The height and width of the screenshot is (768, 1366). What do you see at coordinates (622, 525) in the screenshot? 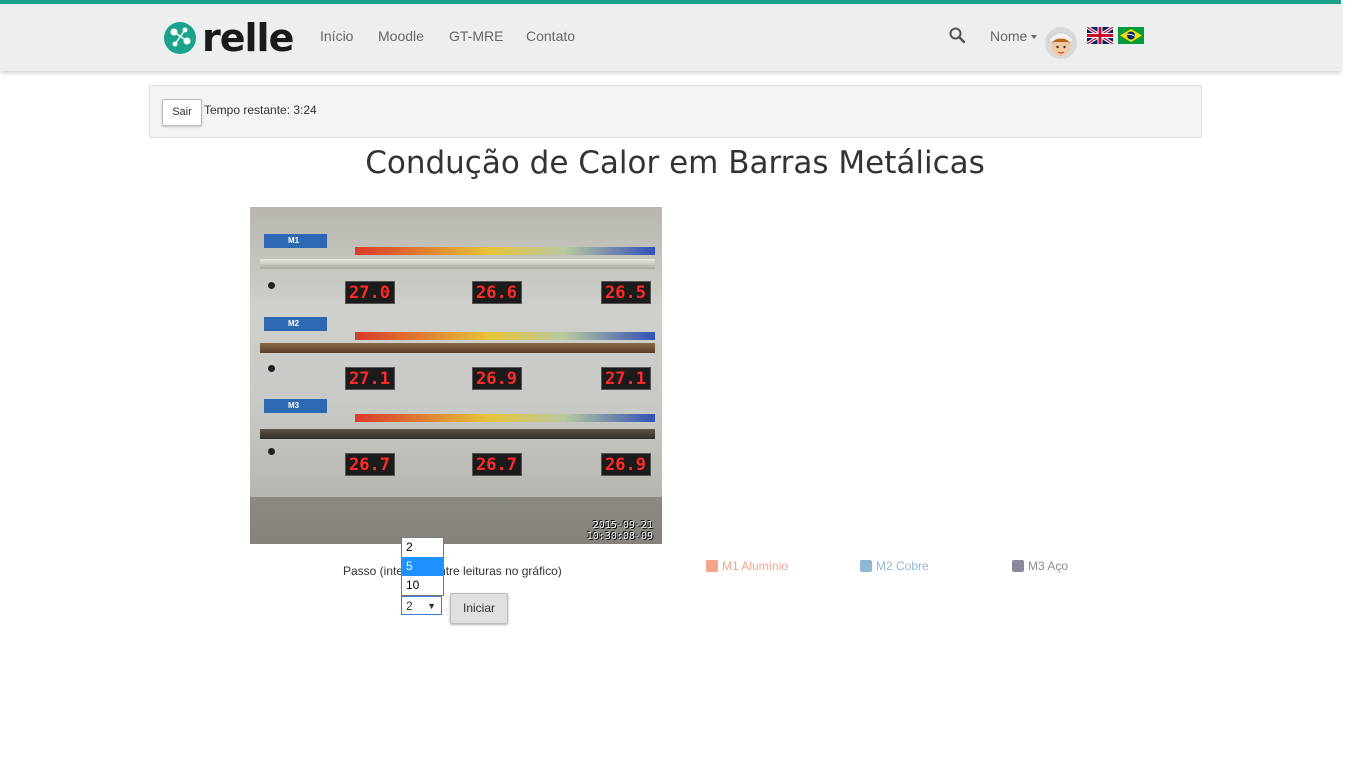
I see `timestamp-date: 2015-09-21` at bounding box center [622, 525].